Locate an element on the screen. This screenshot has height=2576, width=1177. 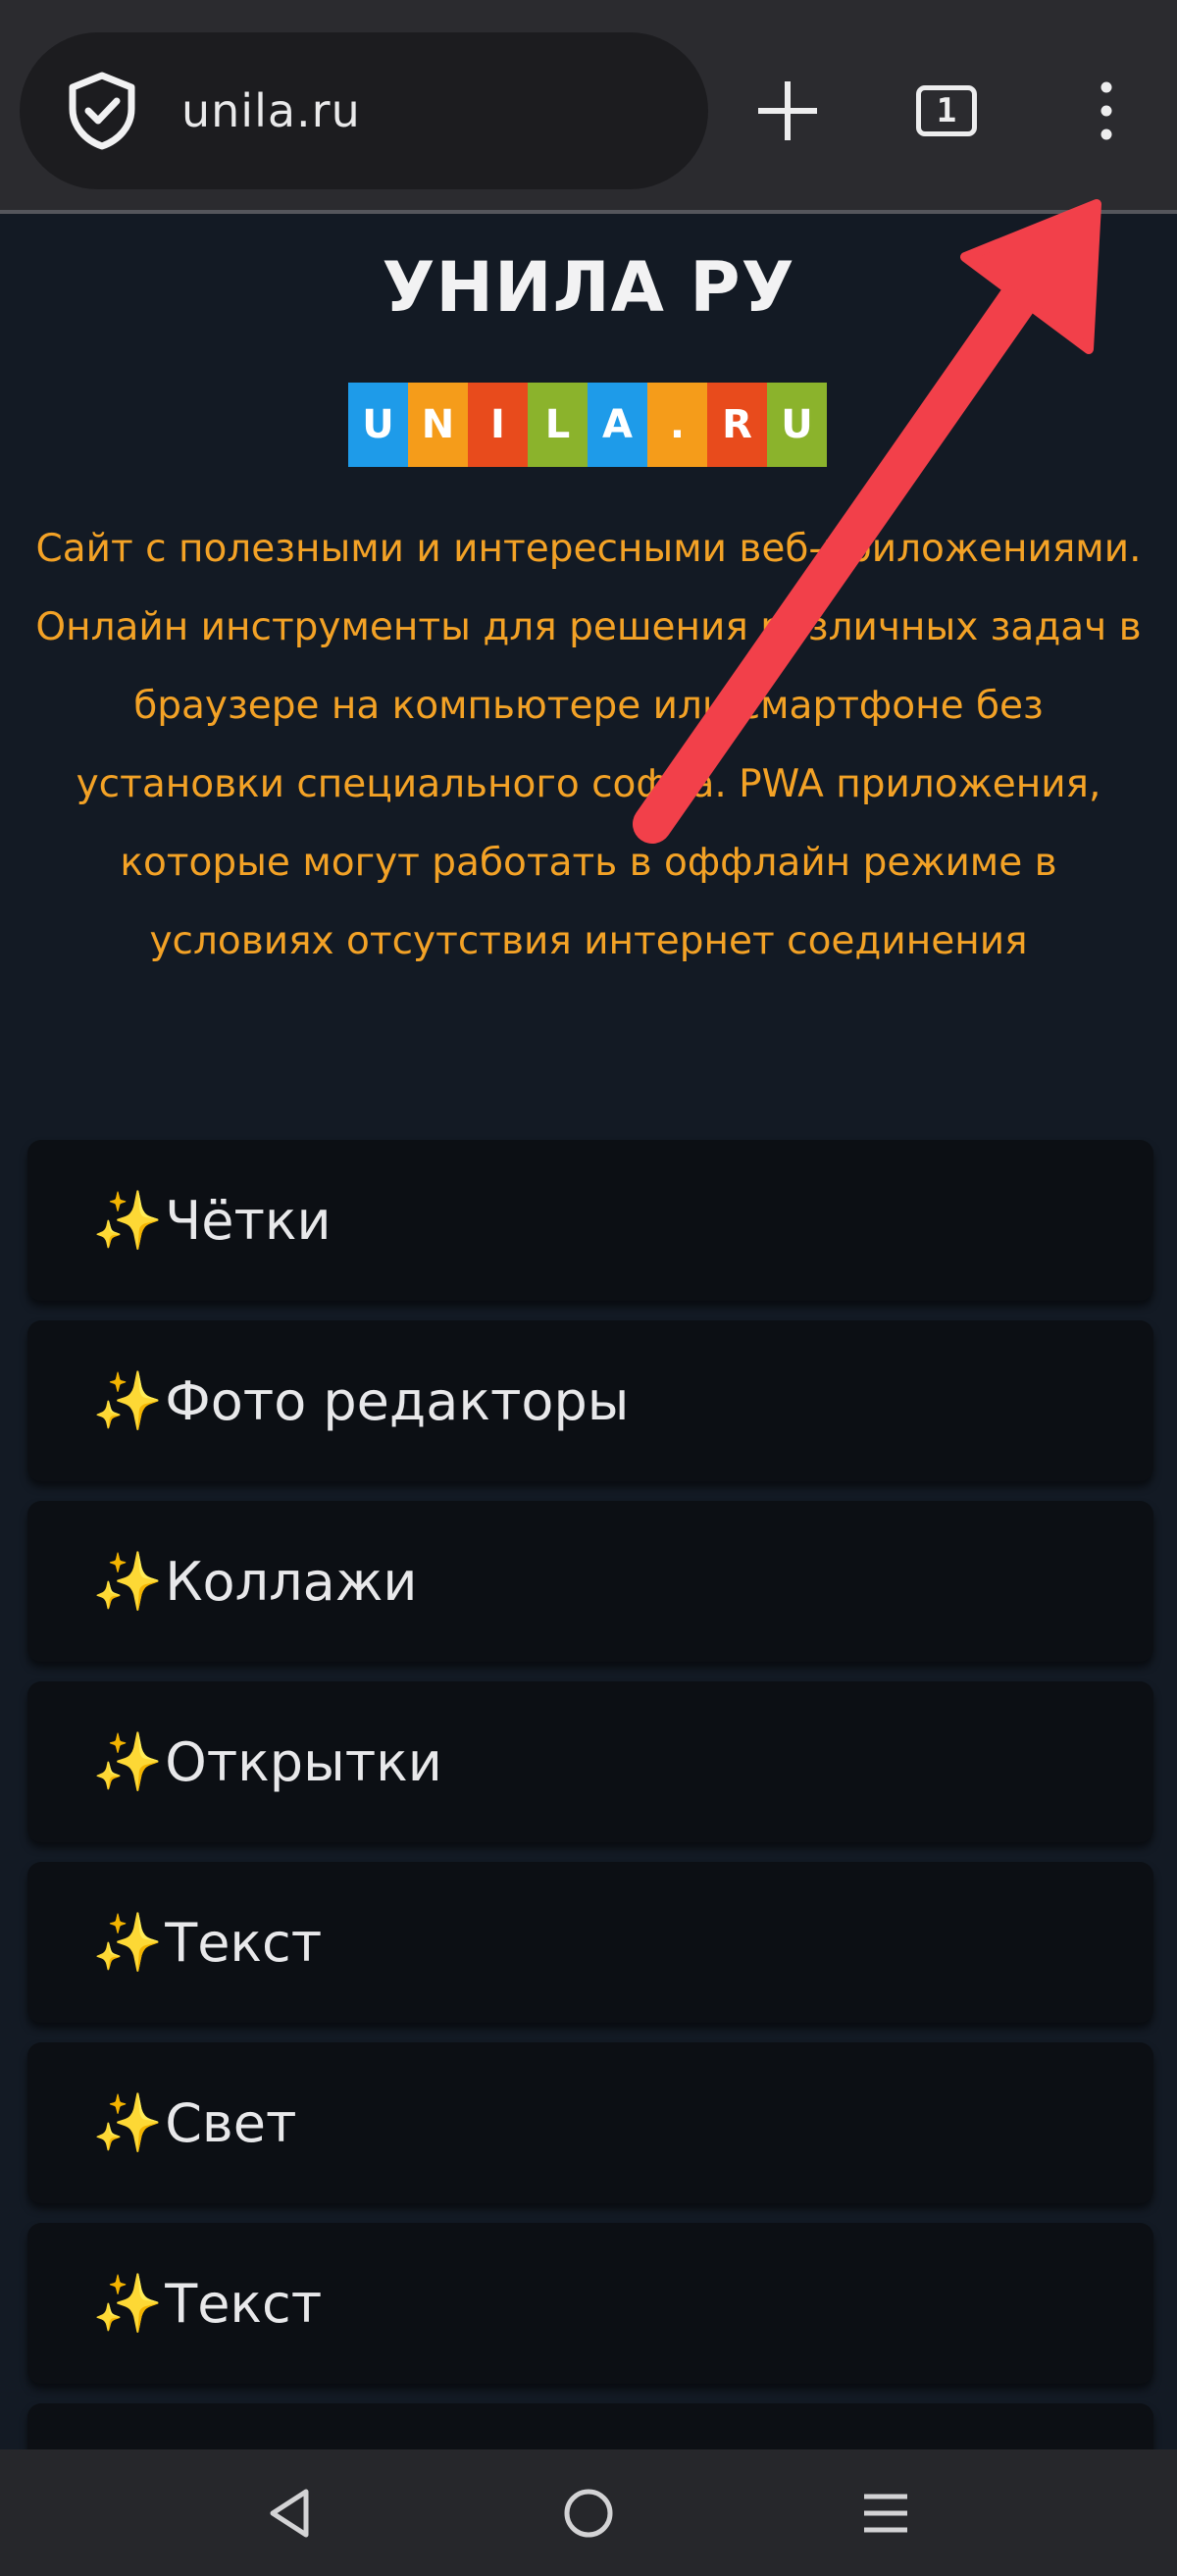
logo-letter: . is located at coordinates (677, 425).